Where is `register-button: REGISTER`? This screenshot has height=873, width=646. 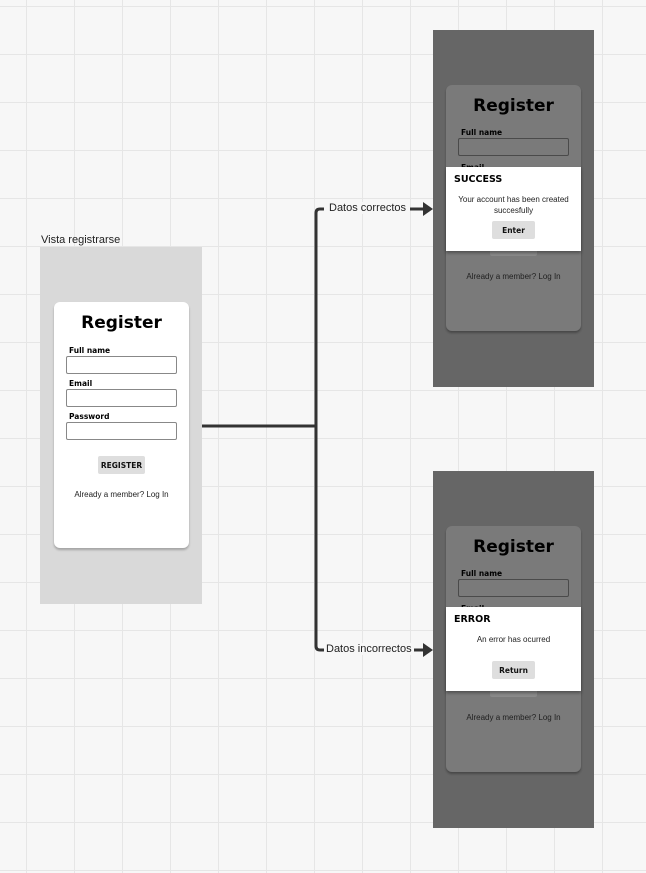 register-button: REGISTER is located at coordinates (121, 465).